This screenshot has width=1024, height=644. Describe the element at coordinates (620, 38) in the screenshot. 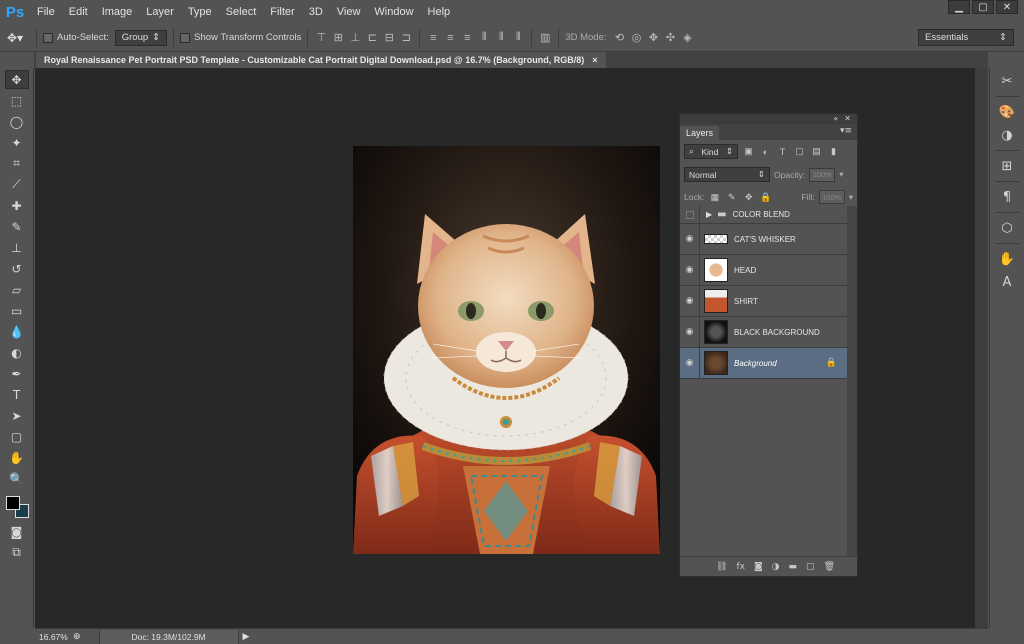

I see `3d-rotate-icon: ⟲` at that location.